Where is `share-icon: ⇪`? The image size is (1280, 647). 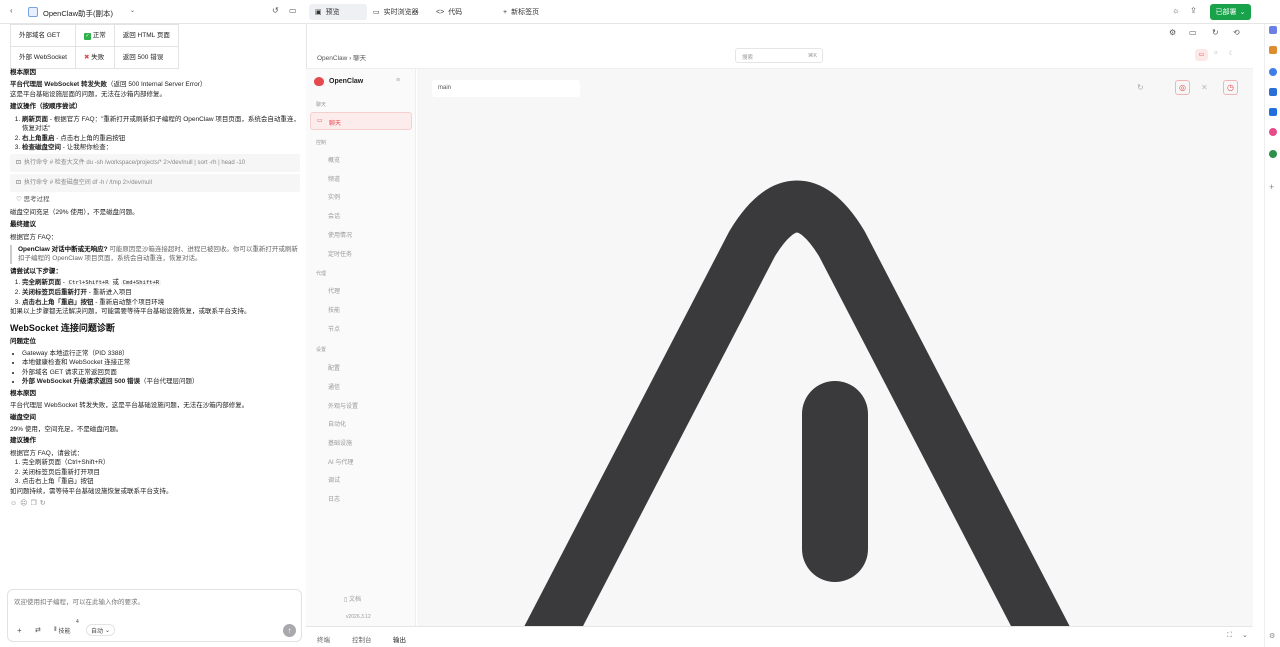
share-icon: ⇪ is located at coordinates (1193, 10).